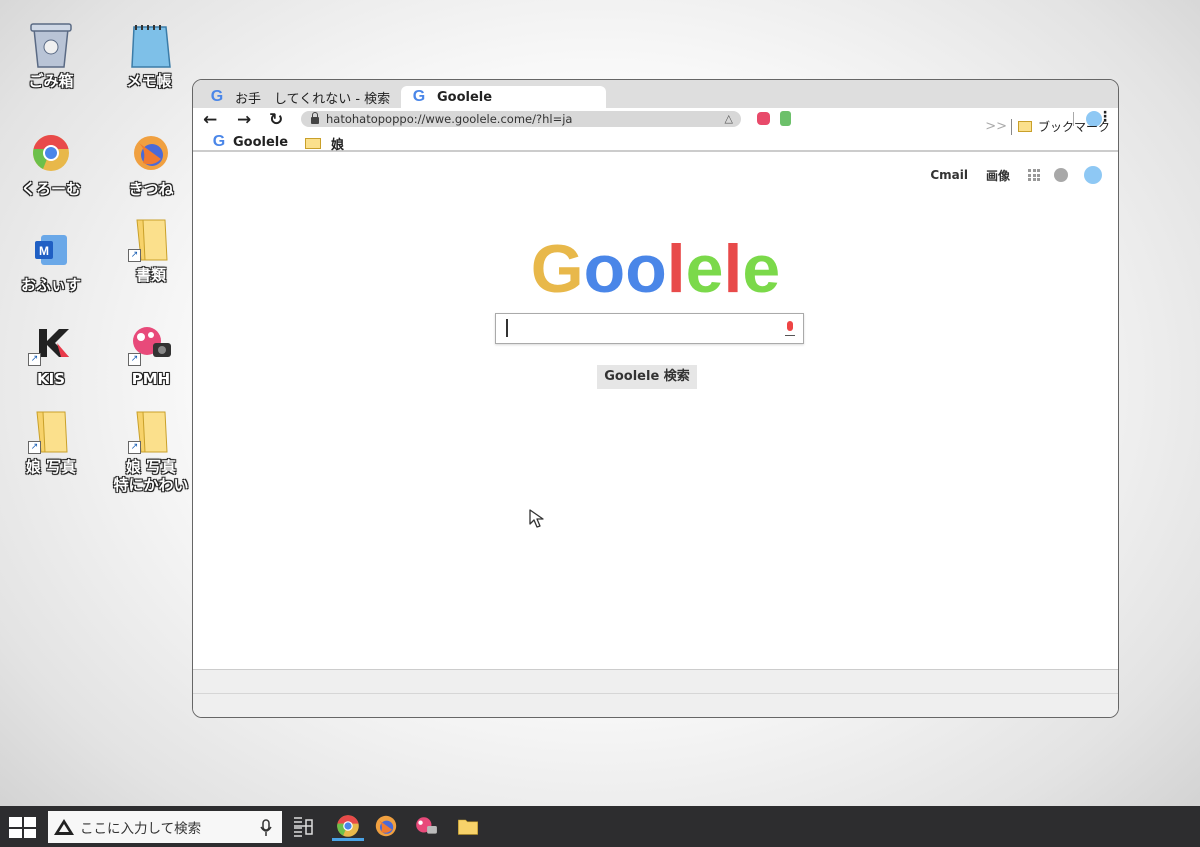 The width and height of the screenshot is (1200, 847). Describe the element at coordinates (465, 97) in the screenshot. I see `tab-title: Goolele` at that location.